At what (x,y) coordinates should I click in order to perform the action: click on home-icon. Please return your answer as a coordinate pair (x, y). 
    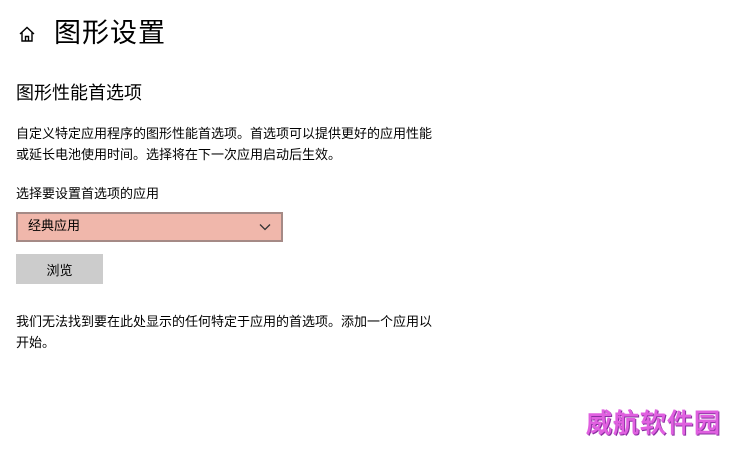
    Looking at the image, I should click on (27, 34).